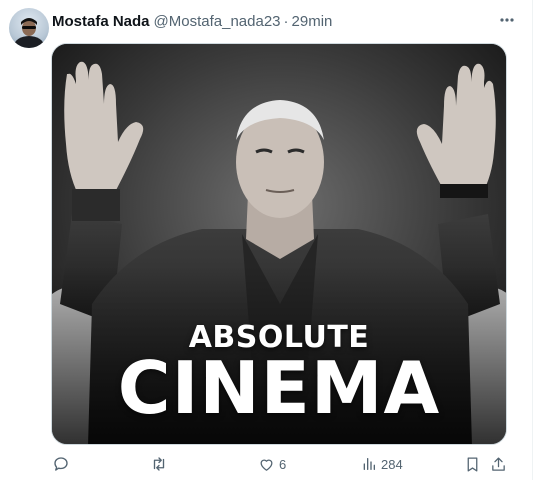 This screenshot has height=480, width=533. What do you see at coordinates (369, 464) in the screenshot?
I see `views-icon` at bounding box center [369, 464].